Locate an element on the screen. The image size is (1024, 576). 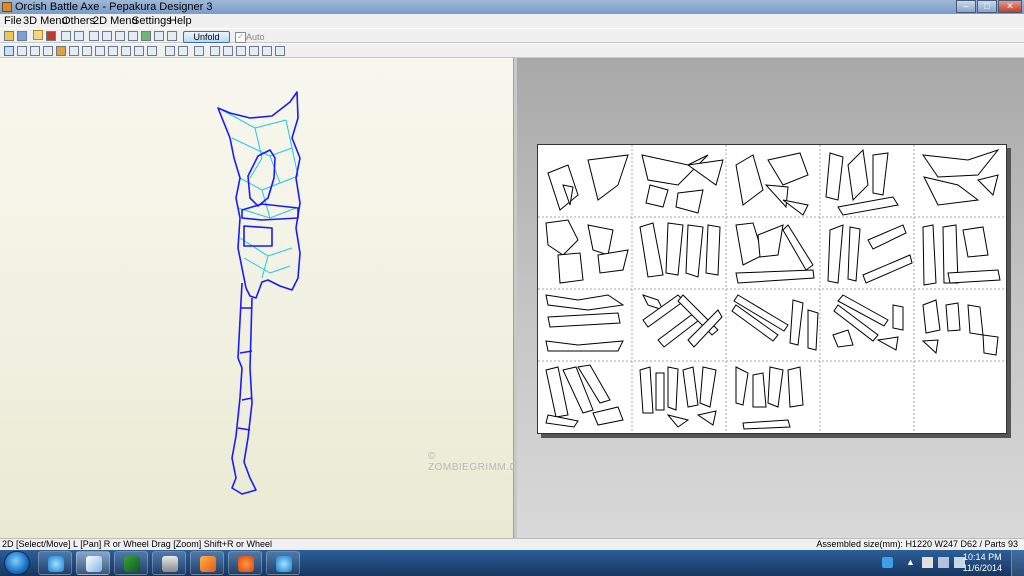
unfold-undo-button: Unfold Undo is located at coordinates (206, 42).